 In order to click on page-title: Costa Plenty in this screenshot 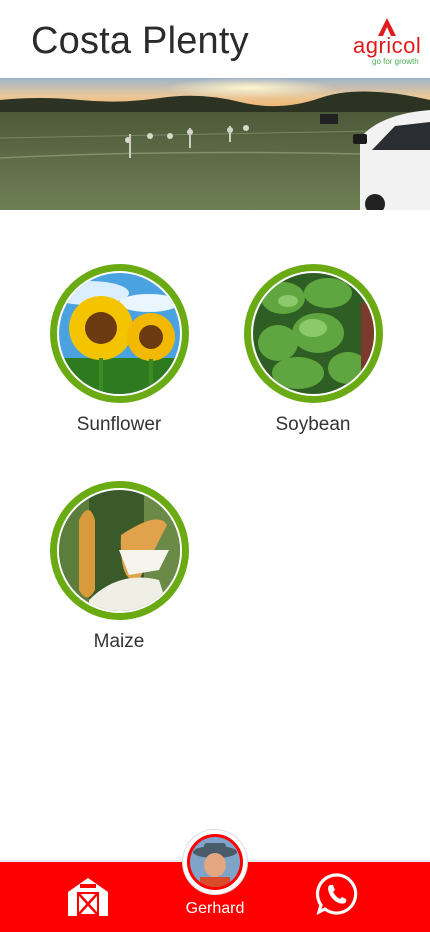, I will do `click(140, 41)`.